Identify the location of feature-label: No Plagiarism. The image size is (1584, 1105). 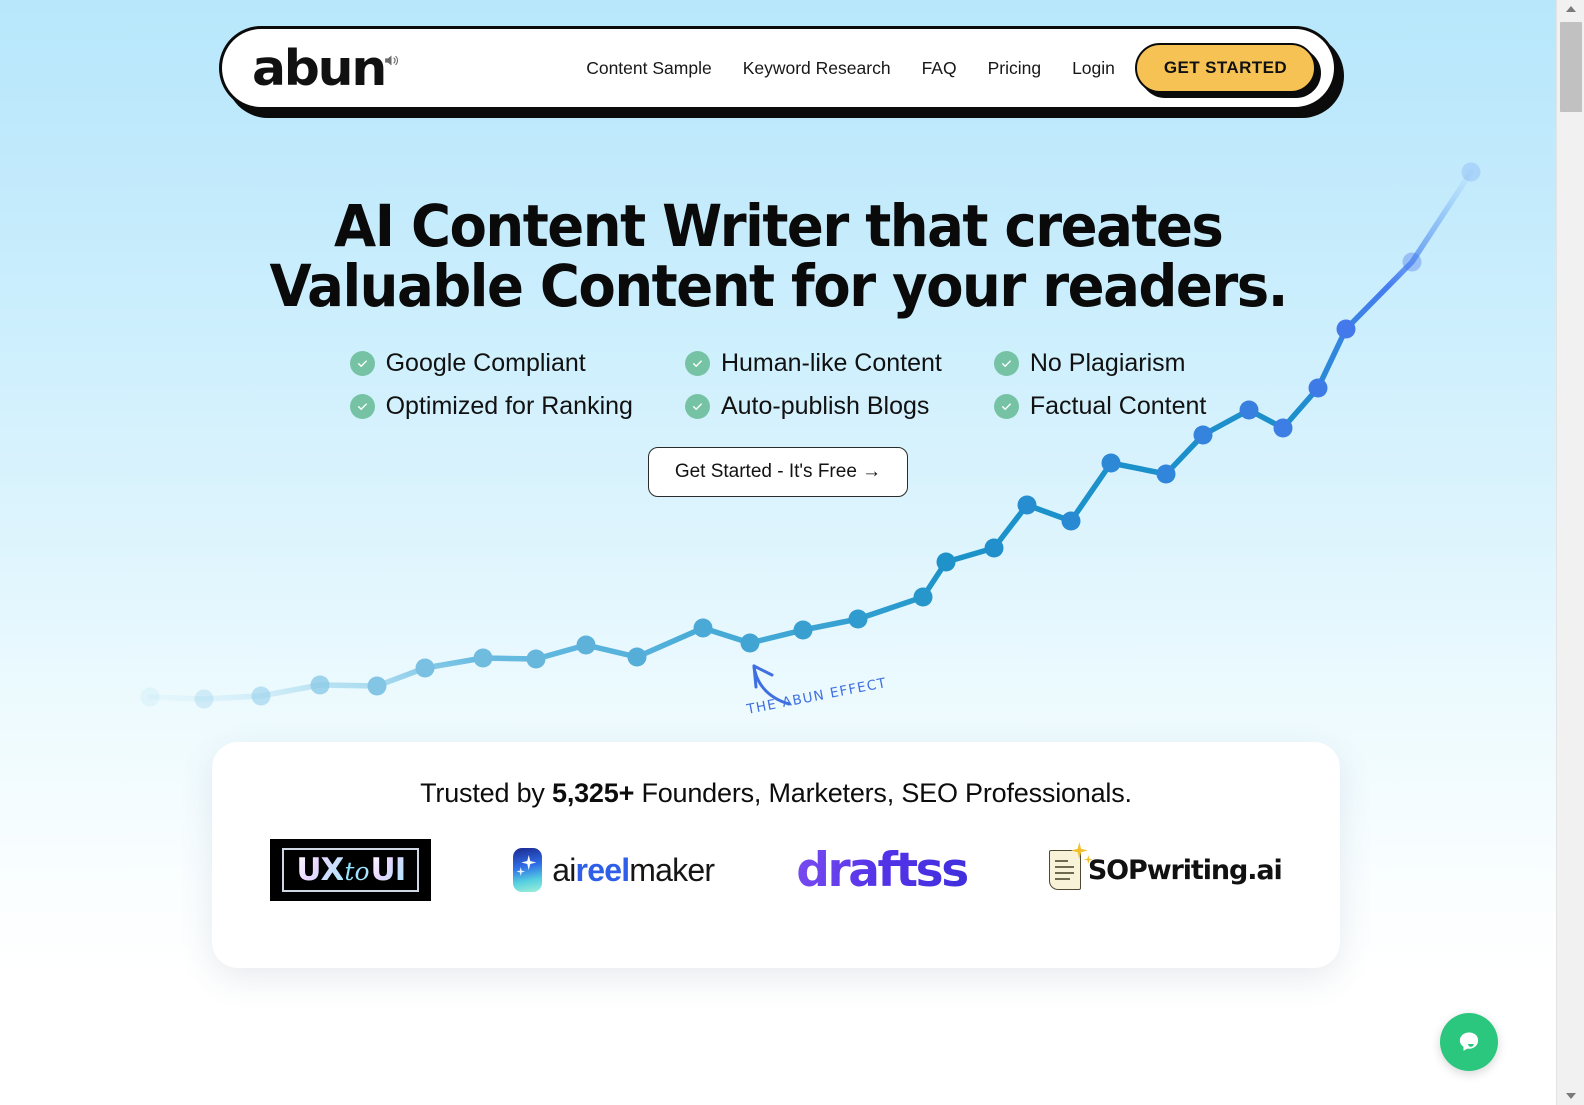
(1107, 362).